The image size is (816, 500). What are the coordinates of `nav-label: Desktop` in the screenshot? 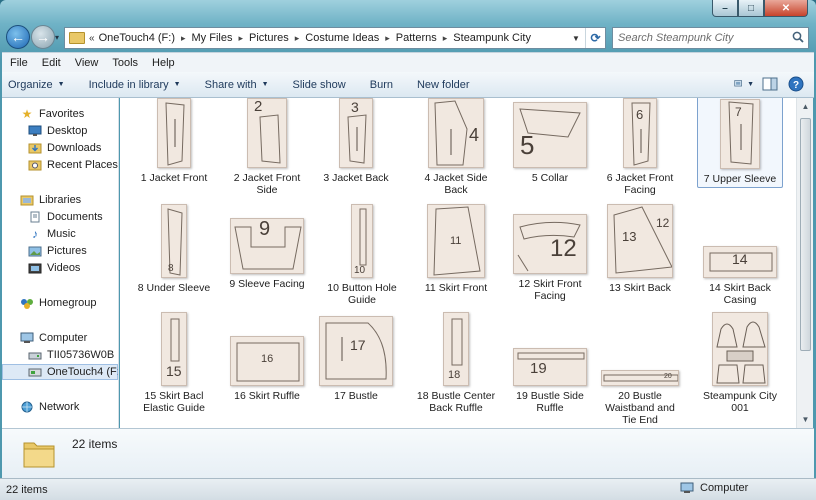 It's located at (67, 131).